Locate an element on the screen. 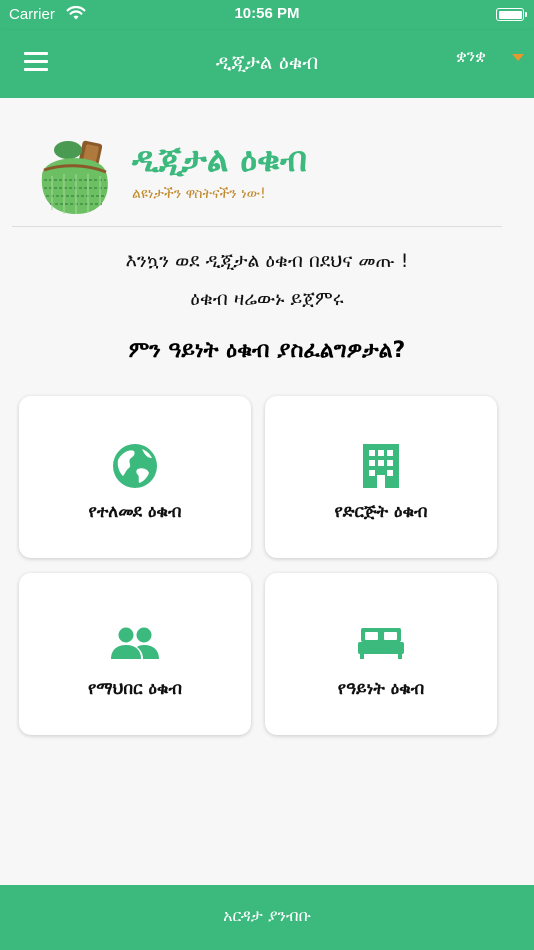  category-label: የማህበር ዕቁብ is located at coordinates (135, 689).